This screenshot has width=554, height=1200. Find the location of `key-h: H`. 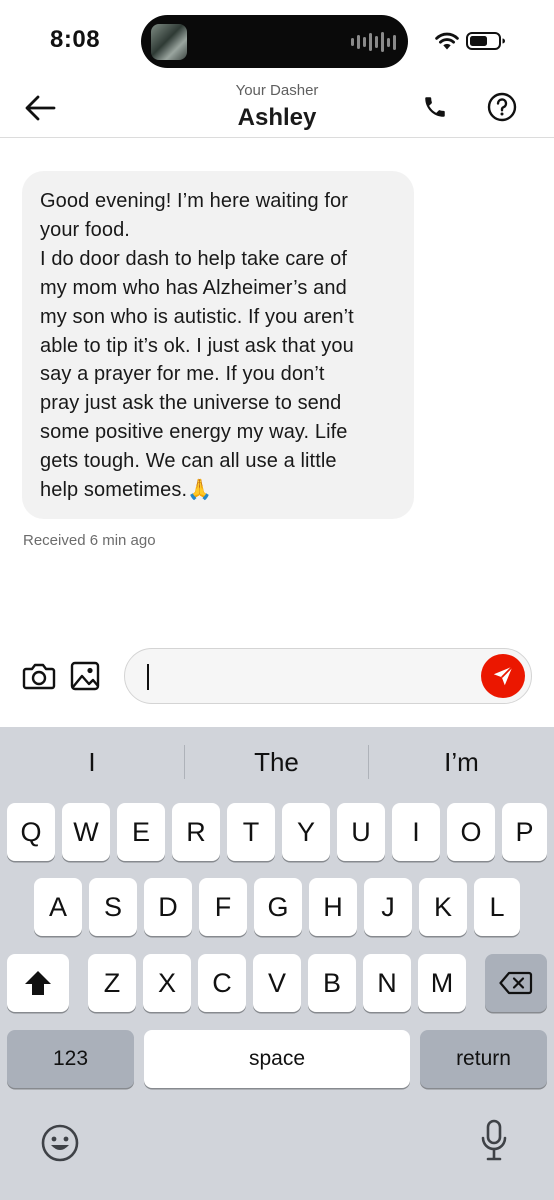

key-h: H is located at coordinates (333, 907).